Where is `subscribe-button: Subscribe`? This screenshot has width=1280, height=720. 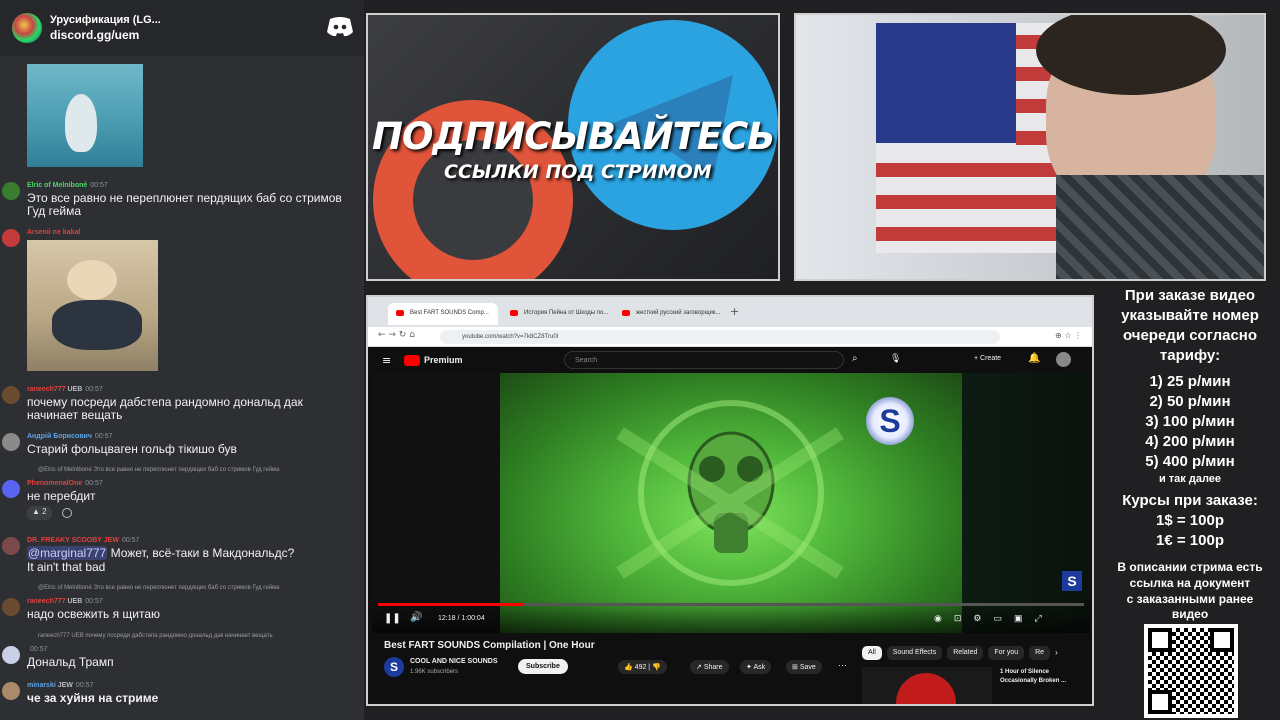
subscribe-button: Subscribe is located at coordinates (543, 666).